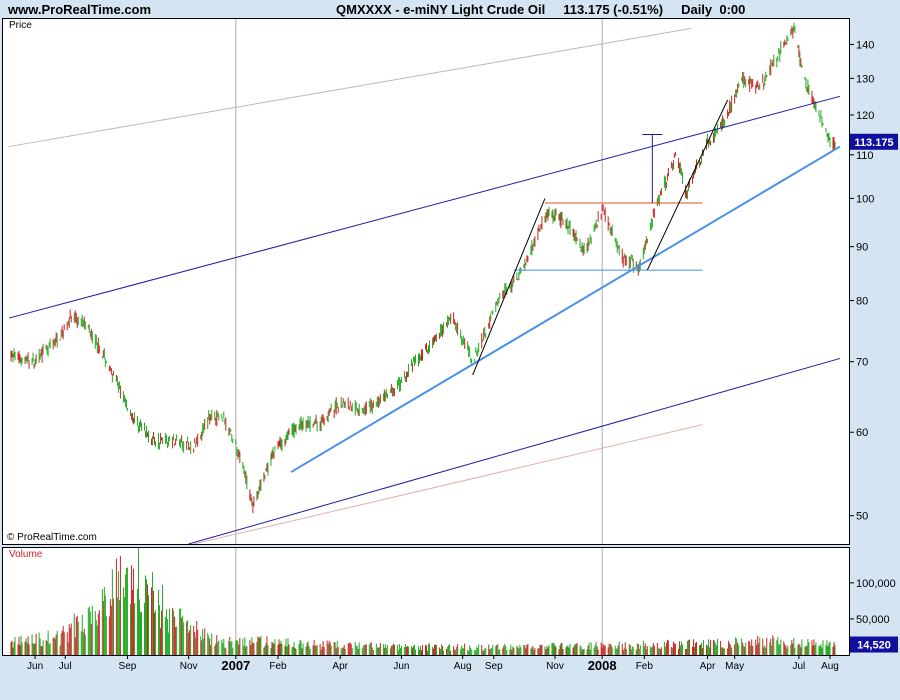  What do you see at coordinates (52, 537) in the screenshot?
I see `copyright-text: © ProRealTime.com` at bounding box center [52, 537].